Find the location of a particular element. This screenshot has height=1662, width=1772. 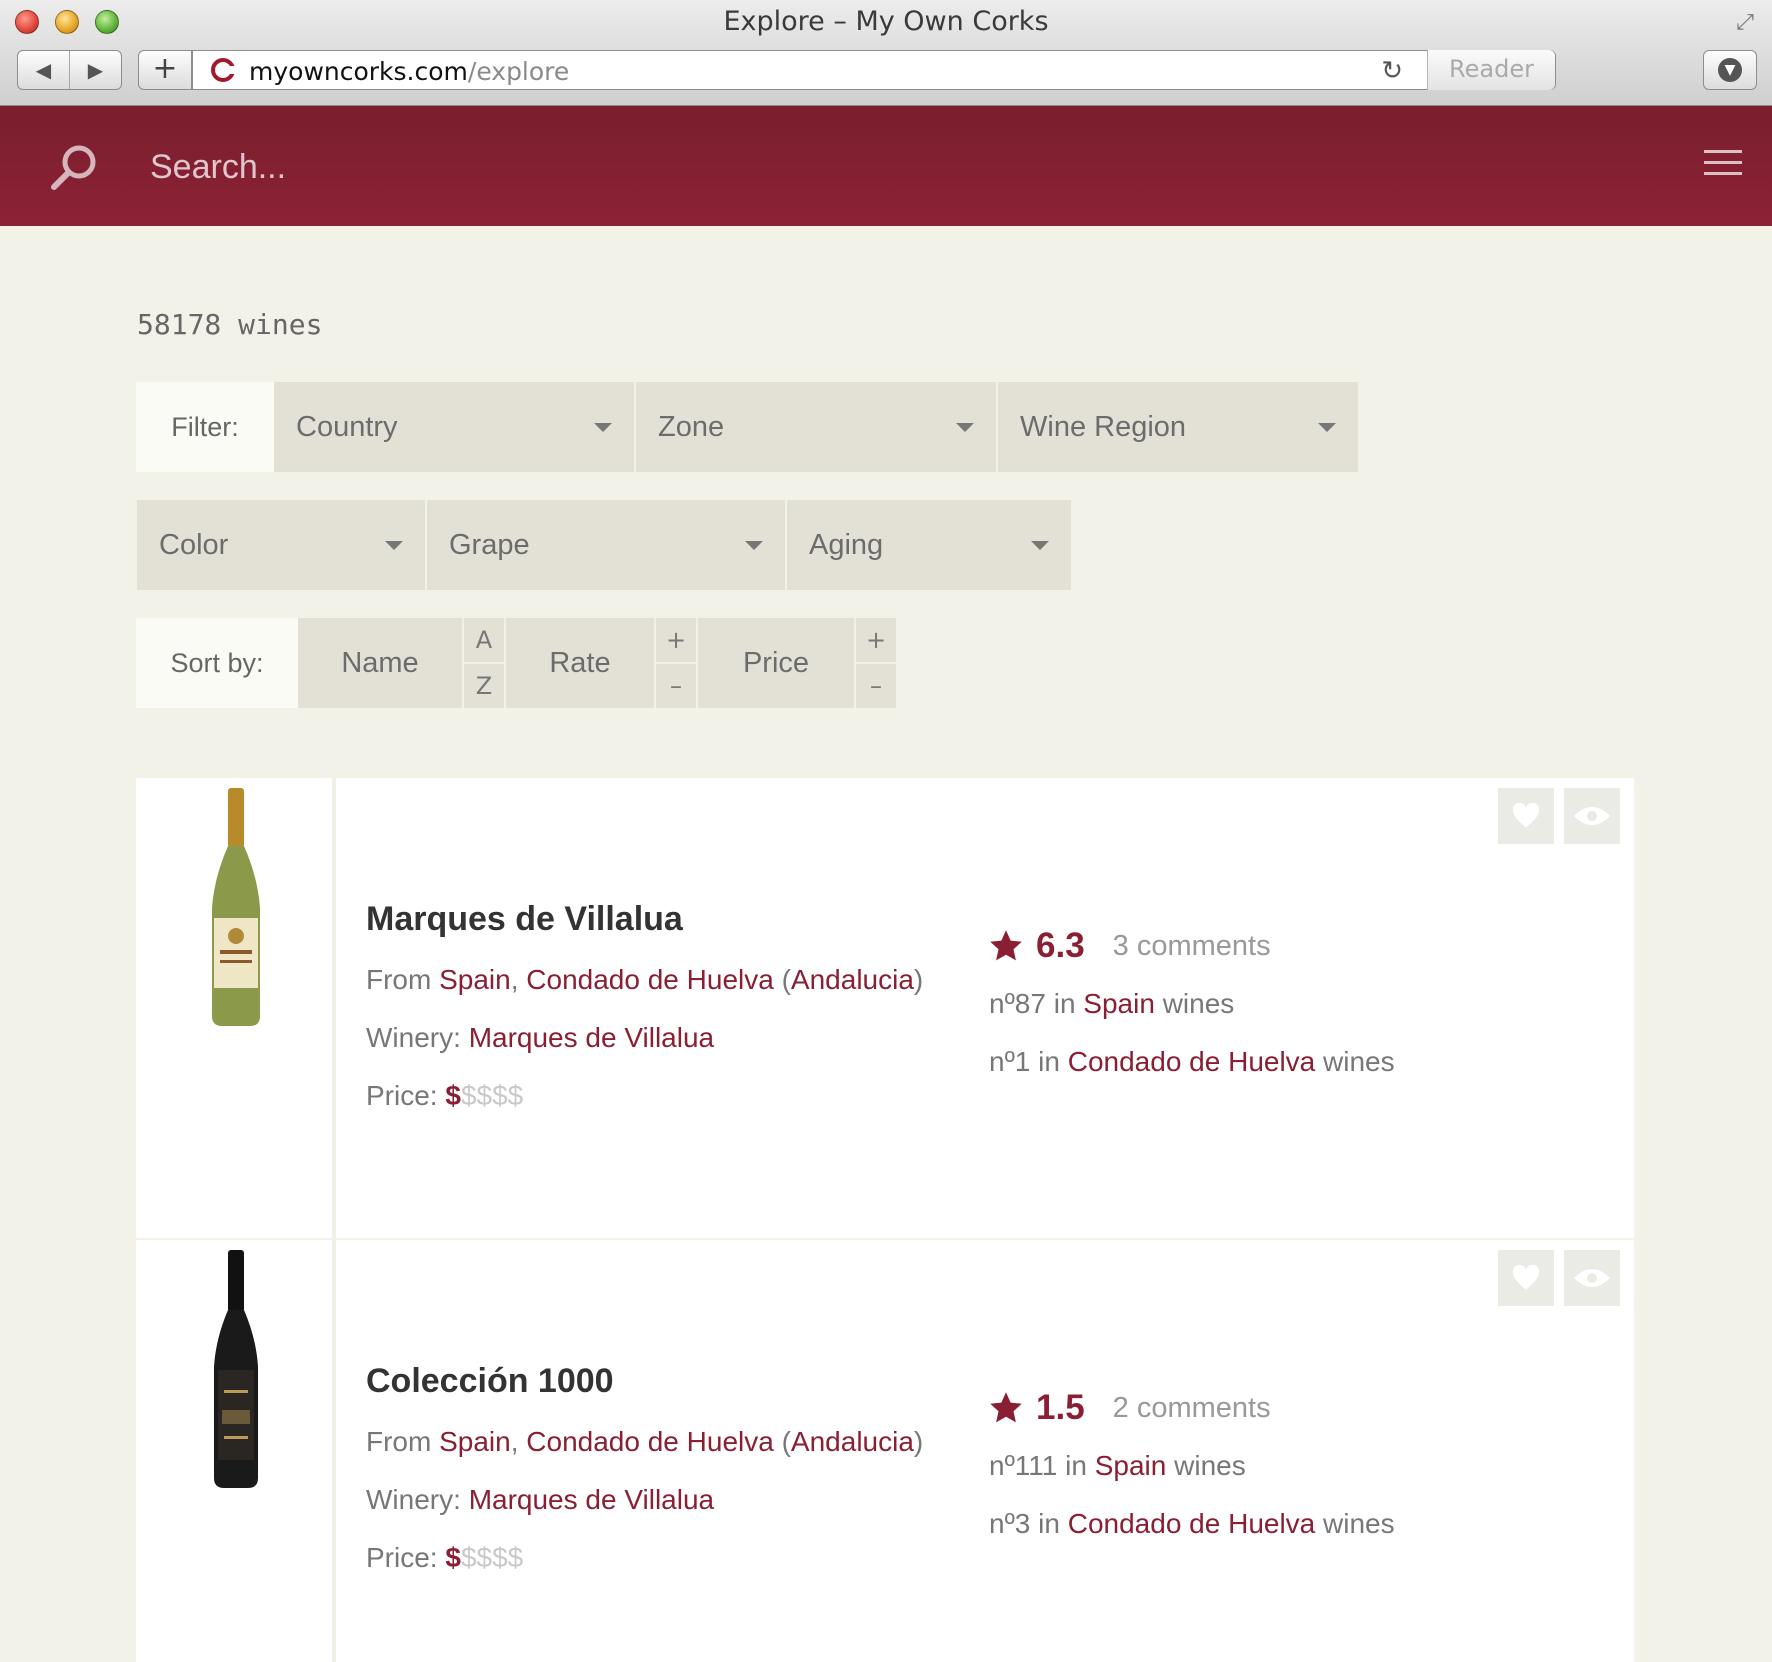

rank-in-region: nº1 in Condado de Huelva wines is located at coordinates (1192, 1062).